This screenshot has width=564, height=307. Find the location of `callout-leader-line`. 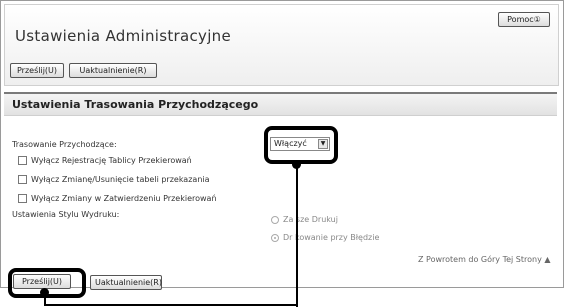

callout-leader-line is located at coordinates (297, 235).